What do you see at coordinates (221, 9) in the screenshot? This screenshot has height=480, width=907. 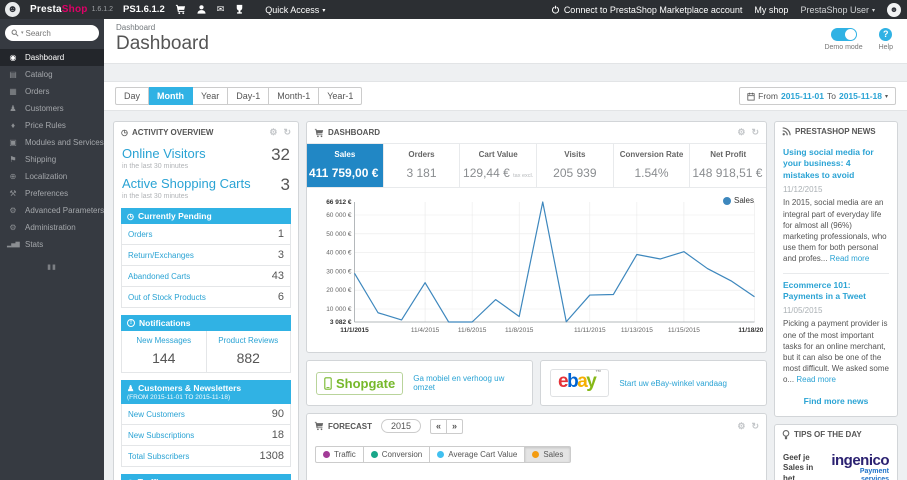 I see `messages-icon: ✉` at bounding box center [221, 9].